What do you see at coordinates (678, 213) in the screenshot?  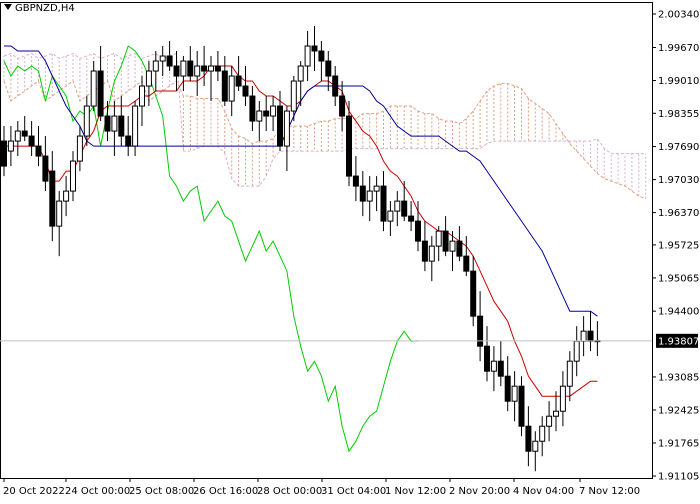 I see `y-tick-label: 1.96370` at bounding box center [678, 213].